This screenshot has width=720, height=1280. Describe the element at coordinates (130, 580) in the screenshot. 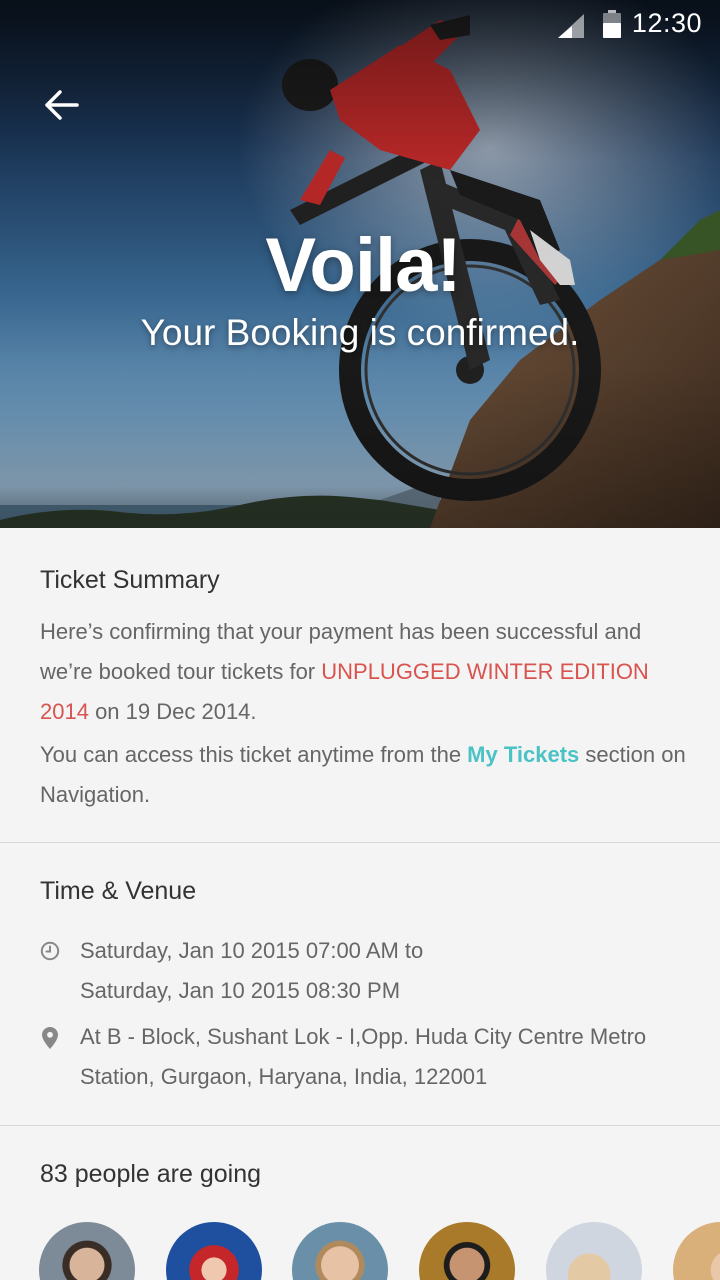

I see `ticket-summary-heading: Ticket Summary` at that location.